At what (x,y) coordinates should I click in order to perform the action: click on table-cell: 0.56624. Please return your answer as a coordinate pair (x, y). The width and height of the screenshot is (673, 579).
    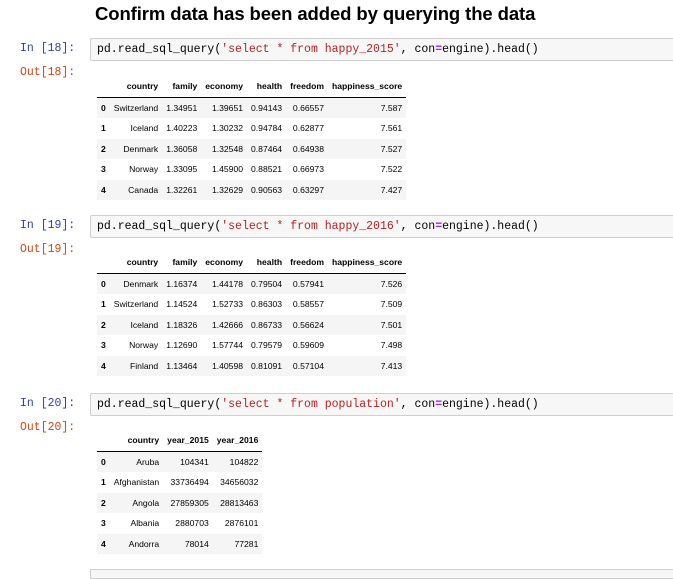
    Looking at the image, I should click on (308, 324).